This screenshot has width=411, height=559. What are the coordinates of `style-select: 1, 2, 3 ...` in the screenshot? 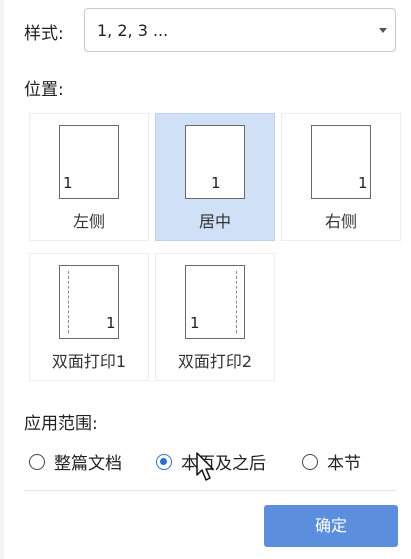 It's located at (240, 30).